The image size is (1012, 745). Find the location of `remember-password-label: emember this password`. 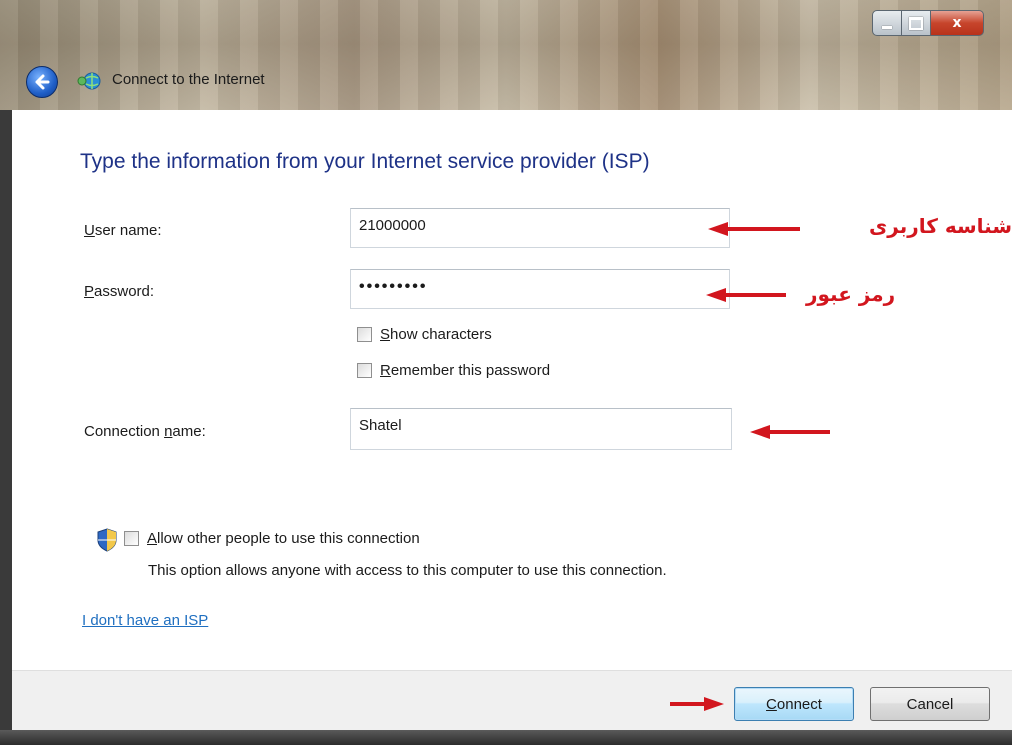

remember-password-label: emember this password is located at coordinates (470, 370).